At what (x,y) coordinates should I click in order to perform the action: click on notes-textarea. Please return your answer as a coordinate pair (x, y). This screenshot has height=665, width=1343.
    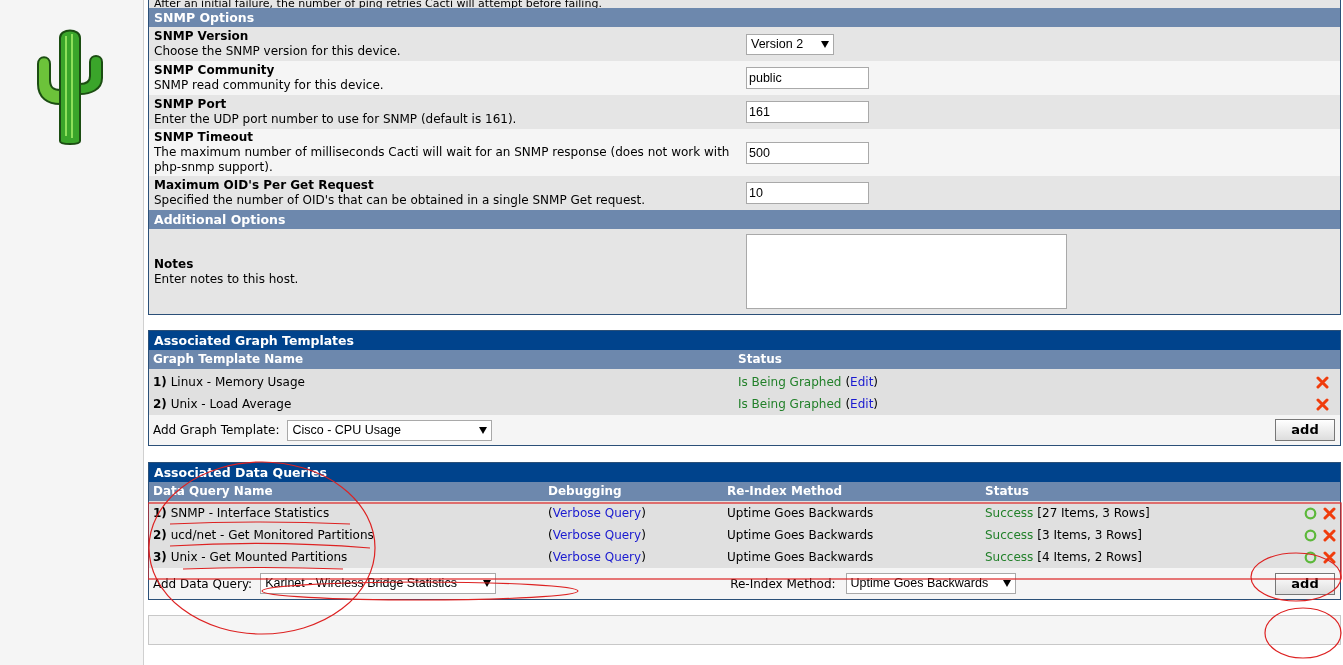
    Looking at the image, I should click on (906, 271).